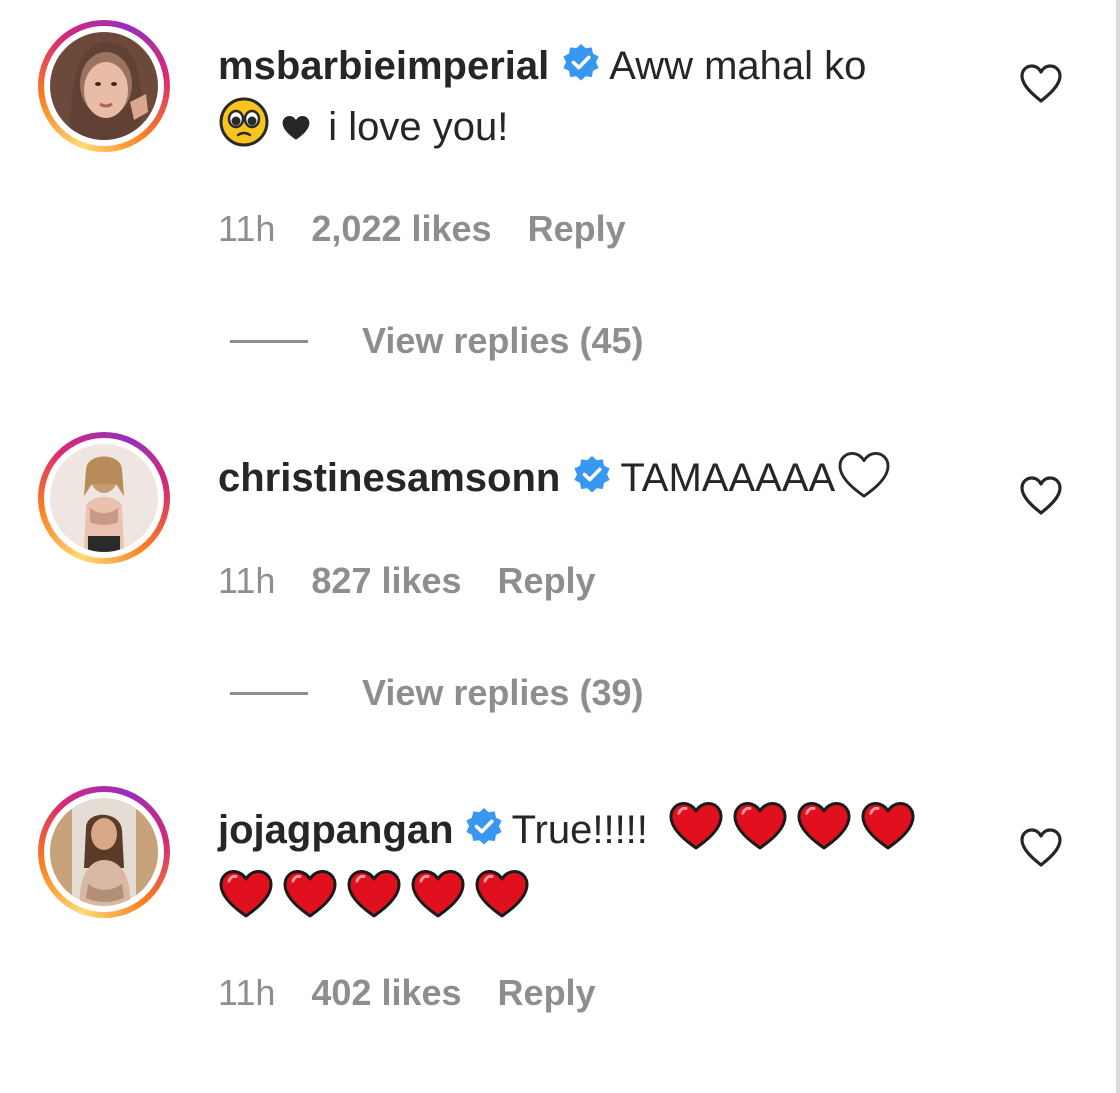 The image size is (1120, 1093). I want to click on comment-body: jojagpangan True!!!!!, so click(598, 868).